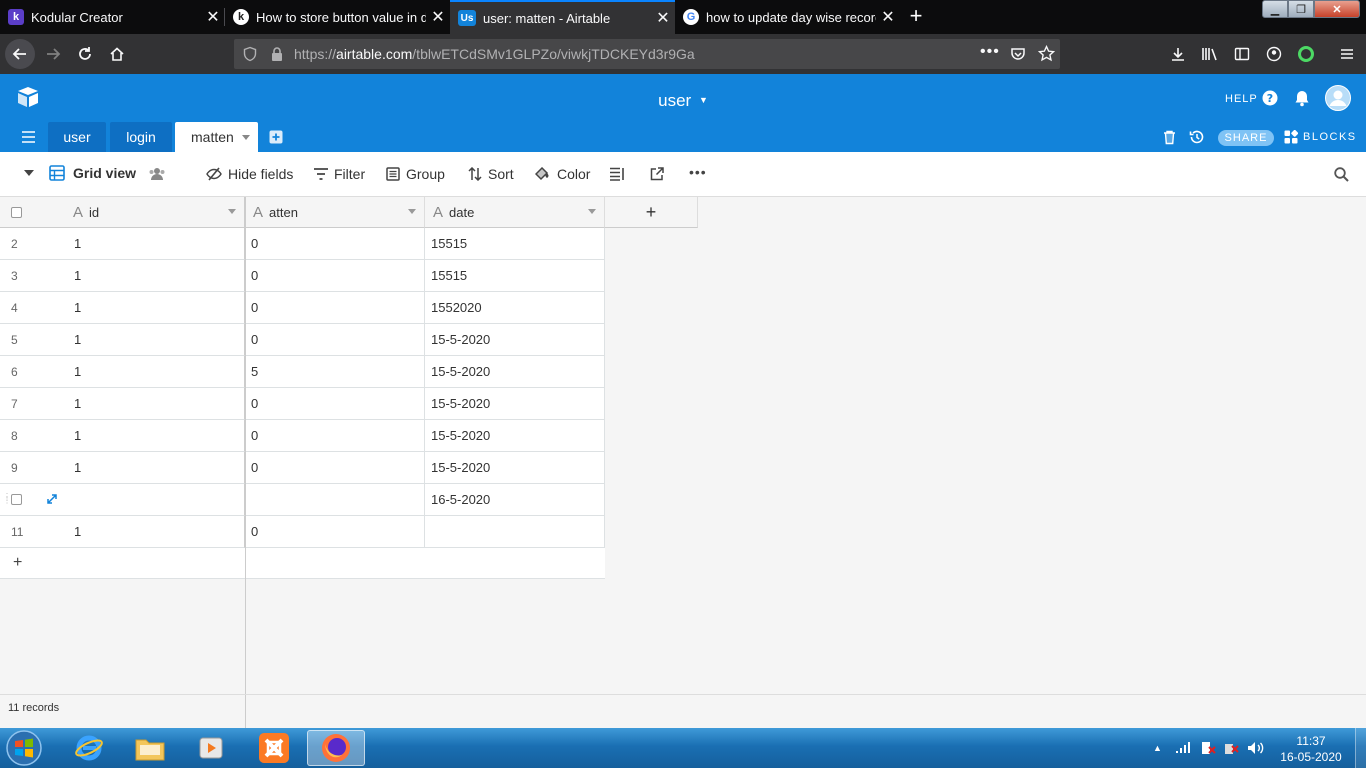  Describe the element at coordinates (276, 137) in the screenshot. I see `add-table-icon` at that location.